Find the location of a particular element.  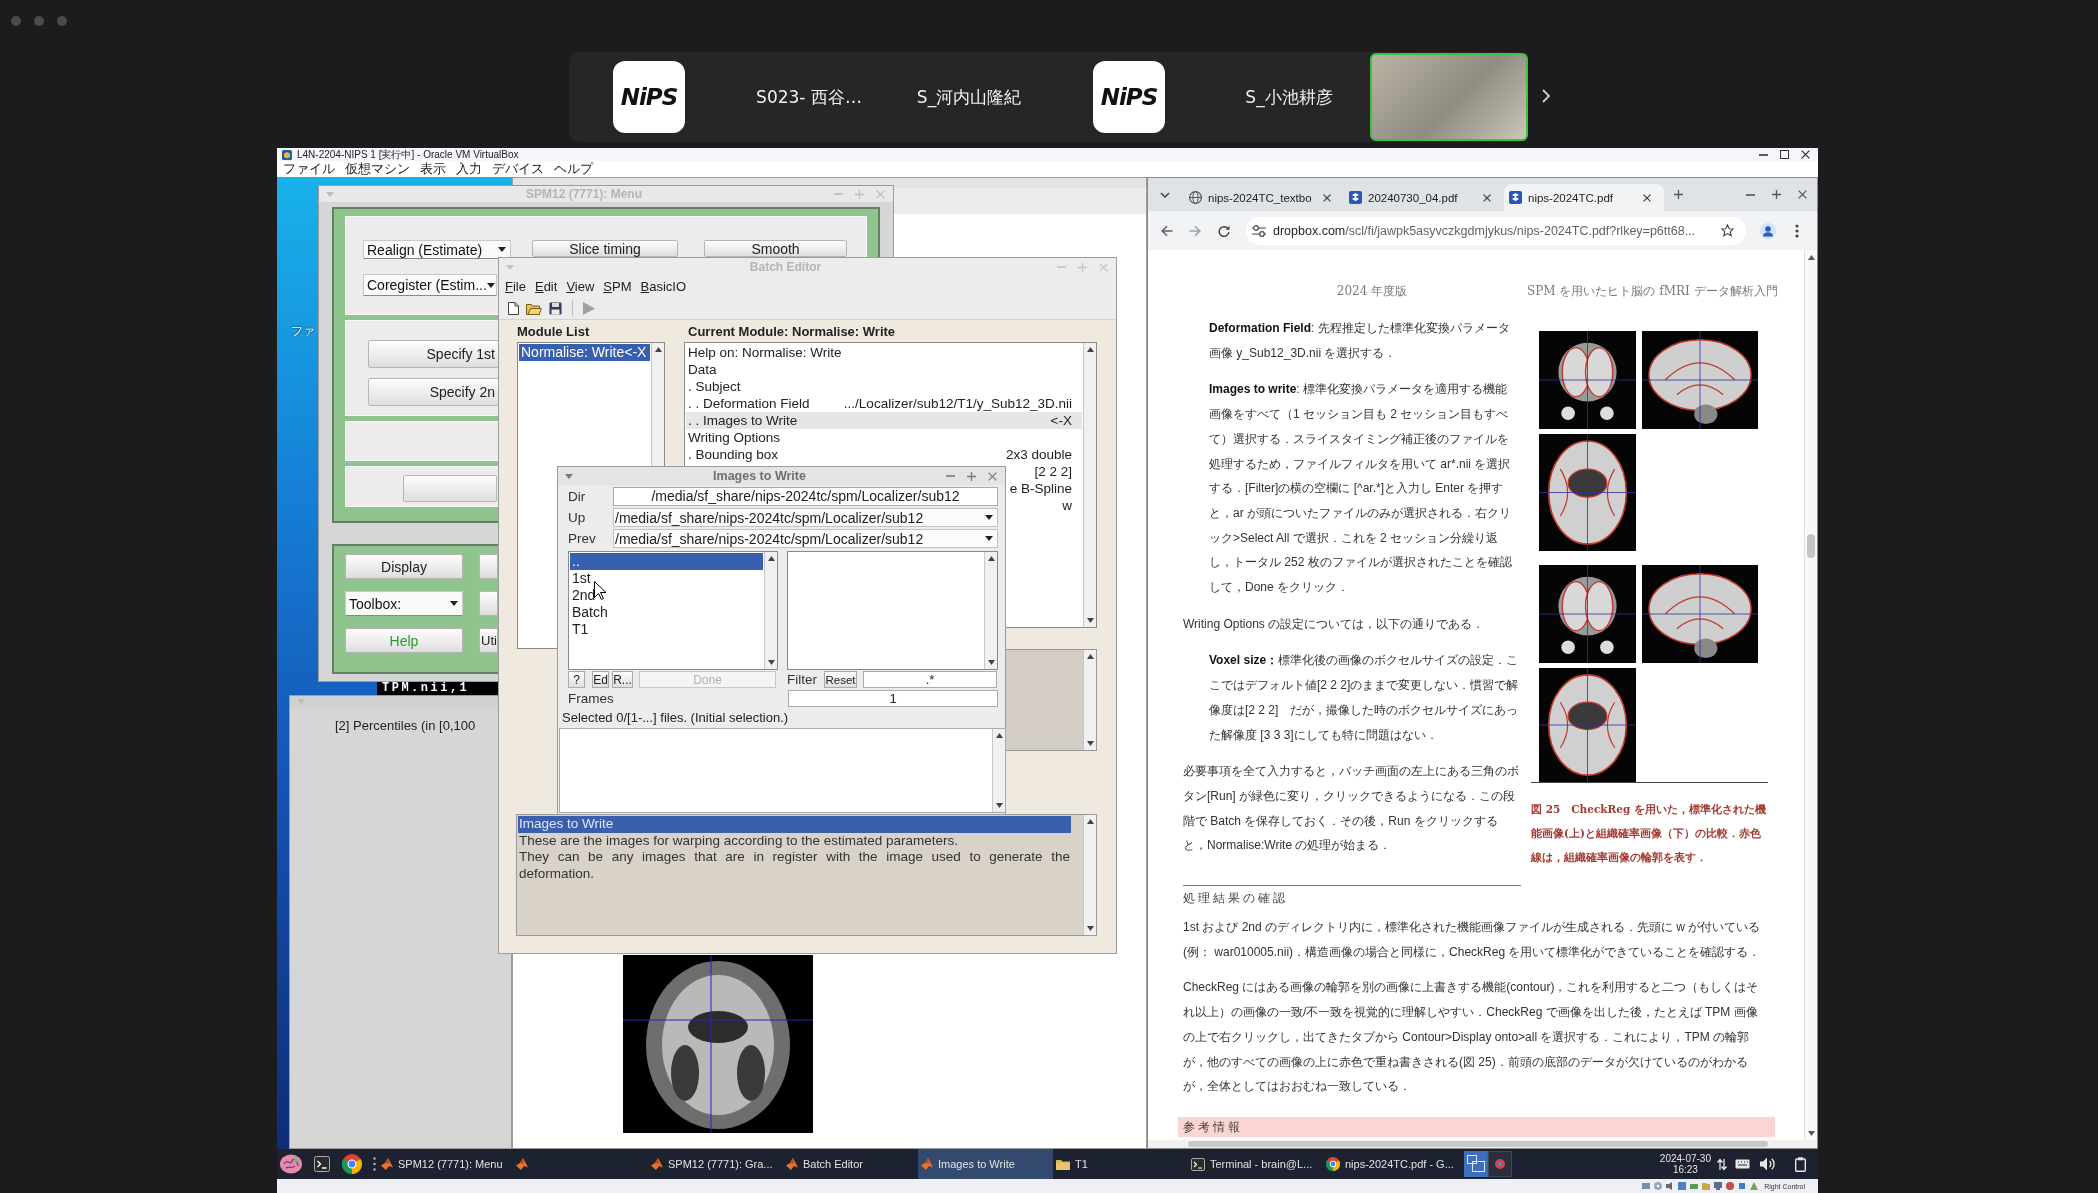

transfer-arrows-icon is located at coordinates (1722, 1164).